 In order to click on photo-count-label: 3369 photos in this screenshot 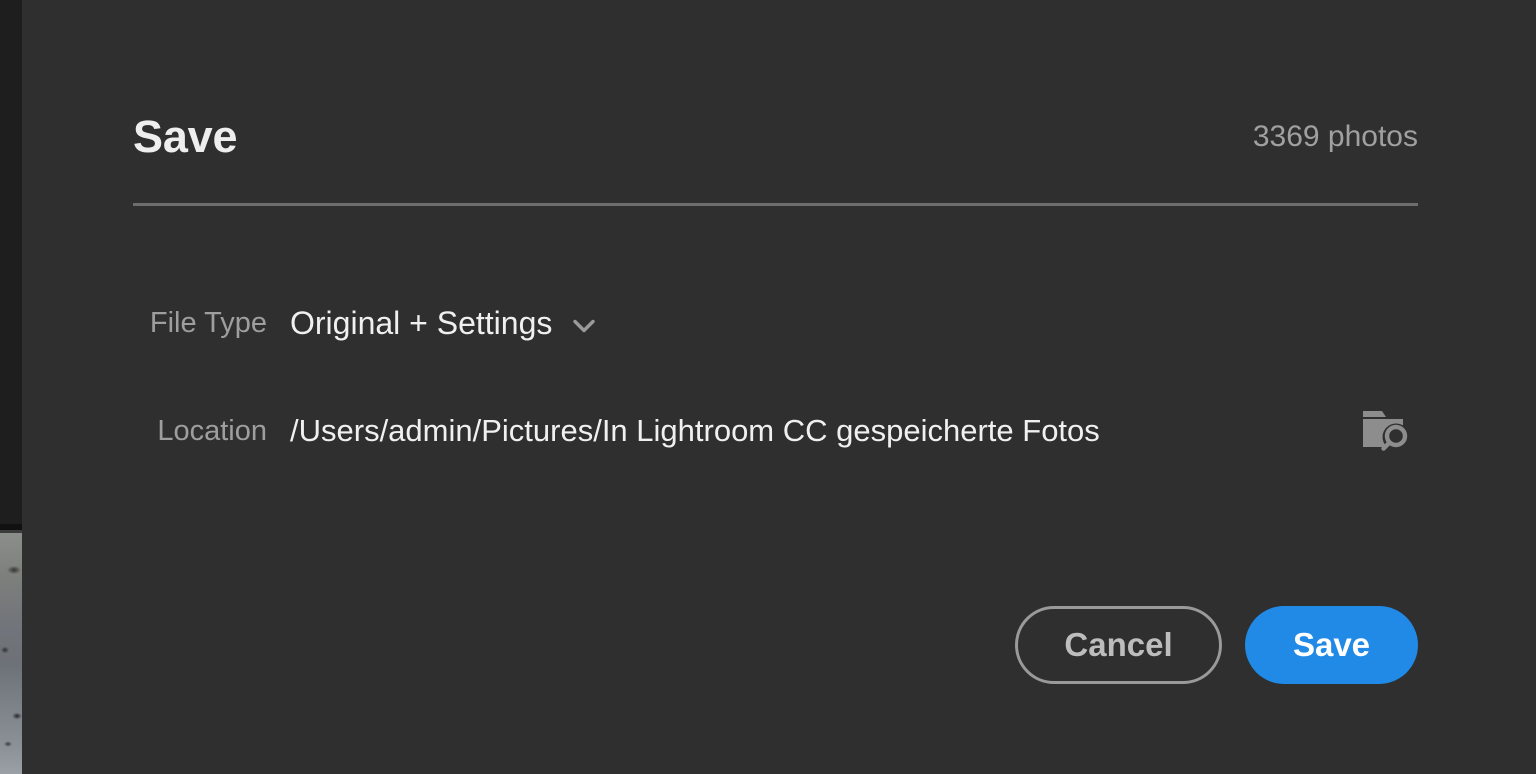, I will do `click(1335, 136)`.